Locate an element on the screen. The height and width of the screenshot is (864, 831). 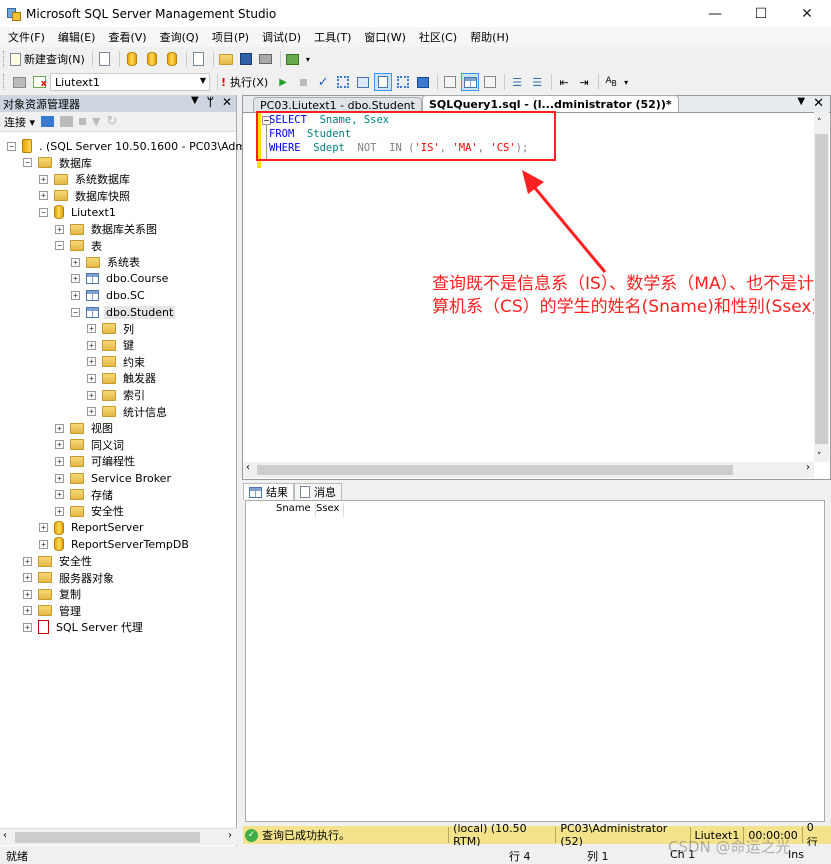
close-tab-icon: ✕ is located at coordinates (818, 103).